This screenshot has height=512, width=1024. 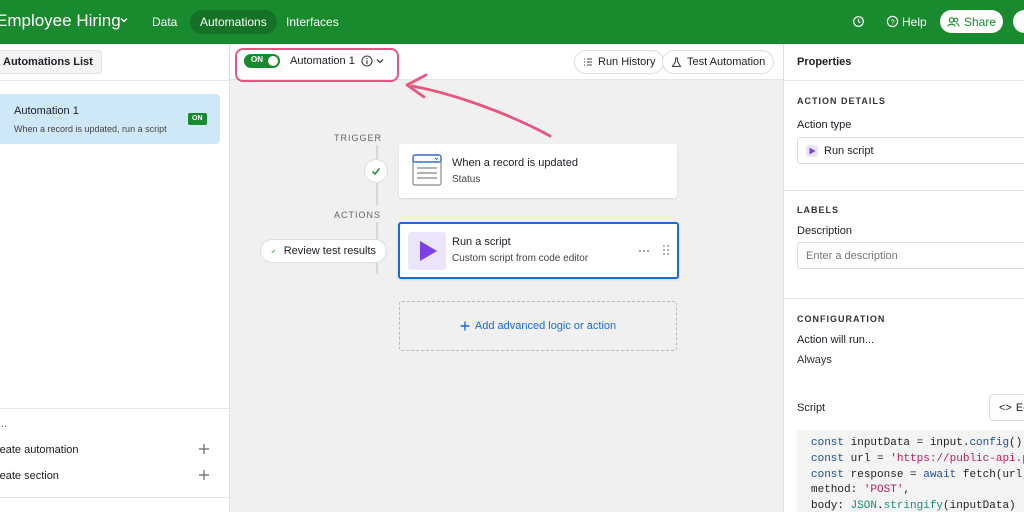 I want to click on run-history-button: Run History, so click(x=619, y=62).